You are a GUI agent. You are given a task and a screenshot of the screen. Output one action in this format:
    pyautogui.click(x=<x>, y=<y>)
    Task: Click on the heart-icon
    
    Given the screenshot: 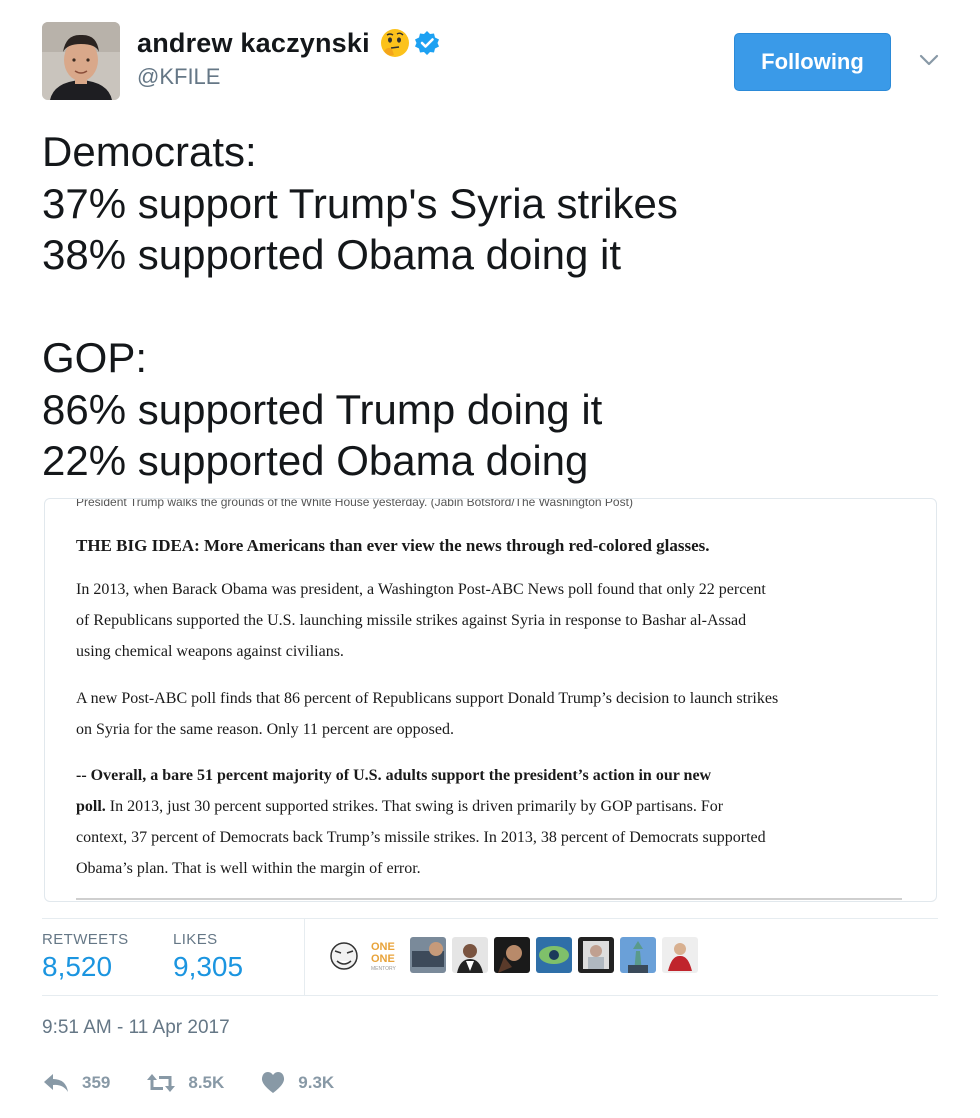 What is the action you would take?
    pyautogui.click(x=273, y=1082)
    